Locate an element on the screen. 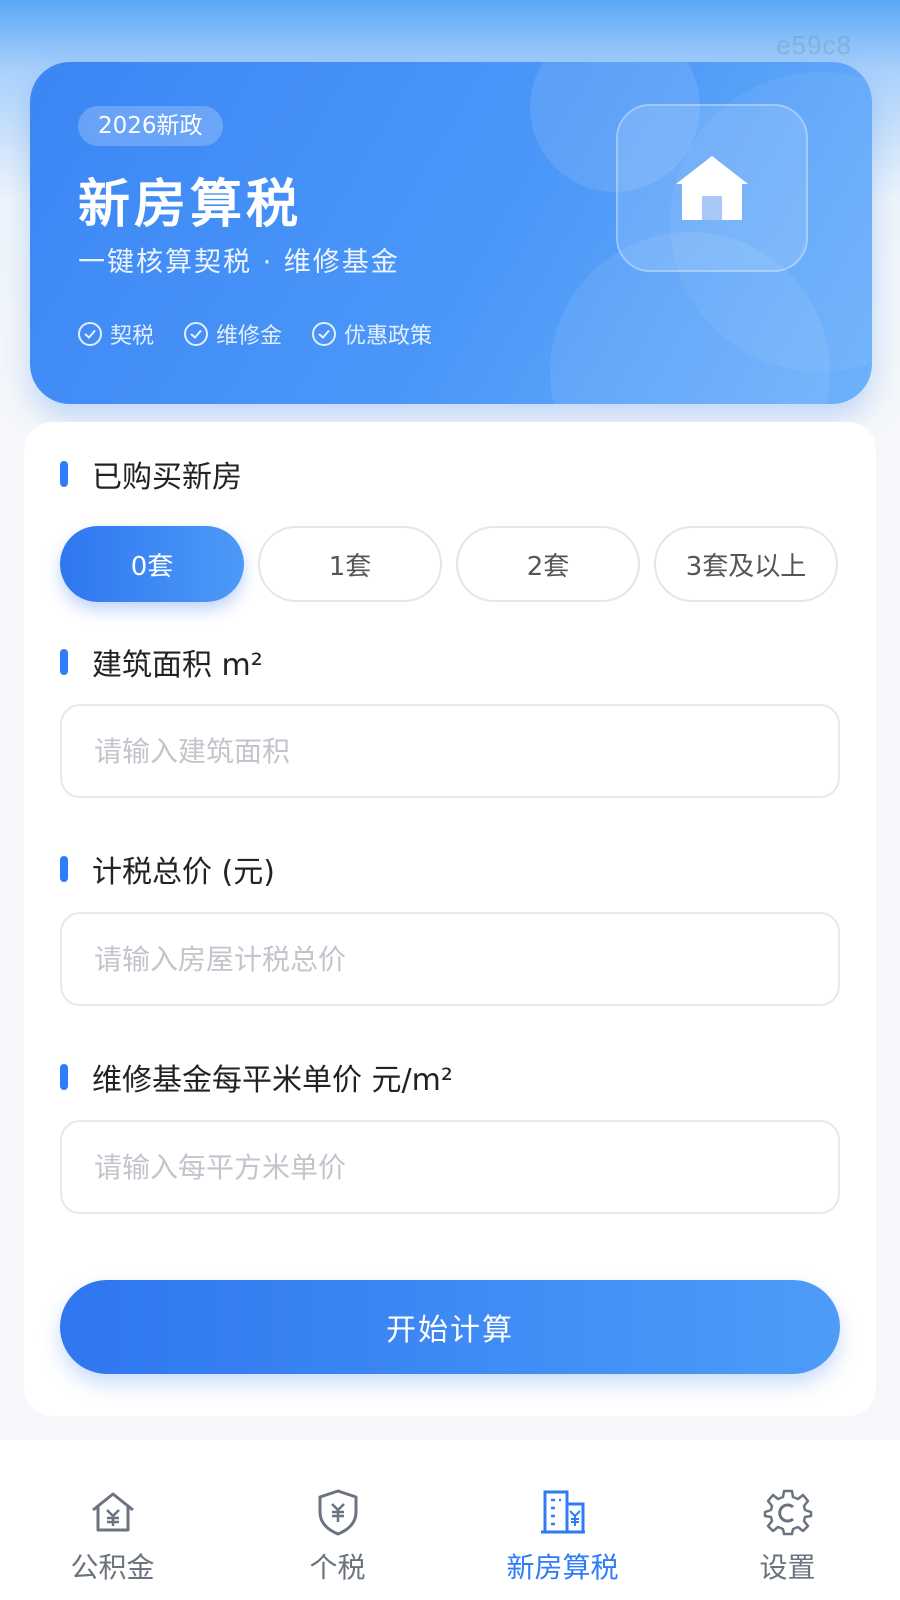 The width and height of the screenshot is (900, 1600). tab-settings: 设置 is located at coordinates (787, 1520).